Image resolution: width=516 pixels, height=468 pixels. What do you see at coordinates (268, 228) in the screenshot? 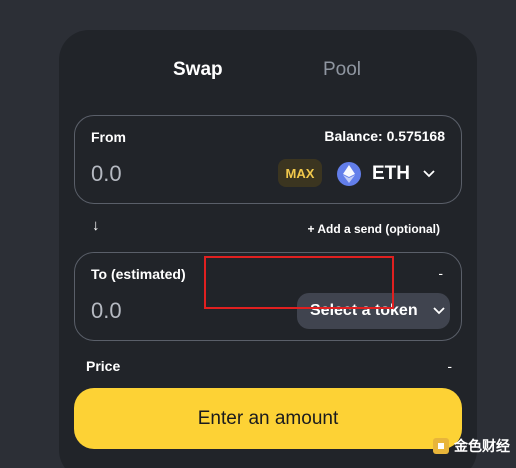
I see `middle-row: ↓ + Add a send (optional)` at bounding box center [268, 228].